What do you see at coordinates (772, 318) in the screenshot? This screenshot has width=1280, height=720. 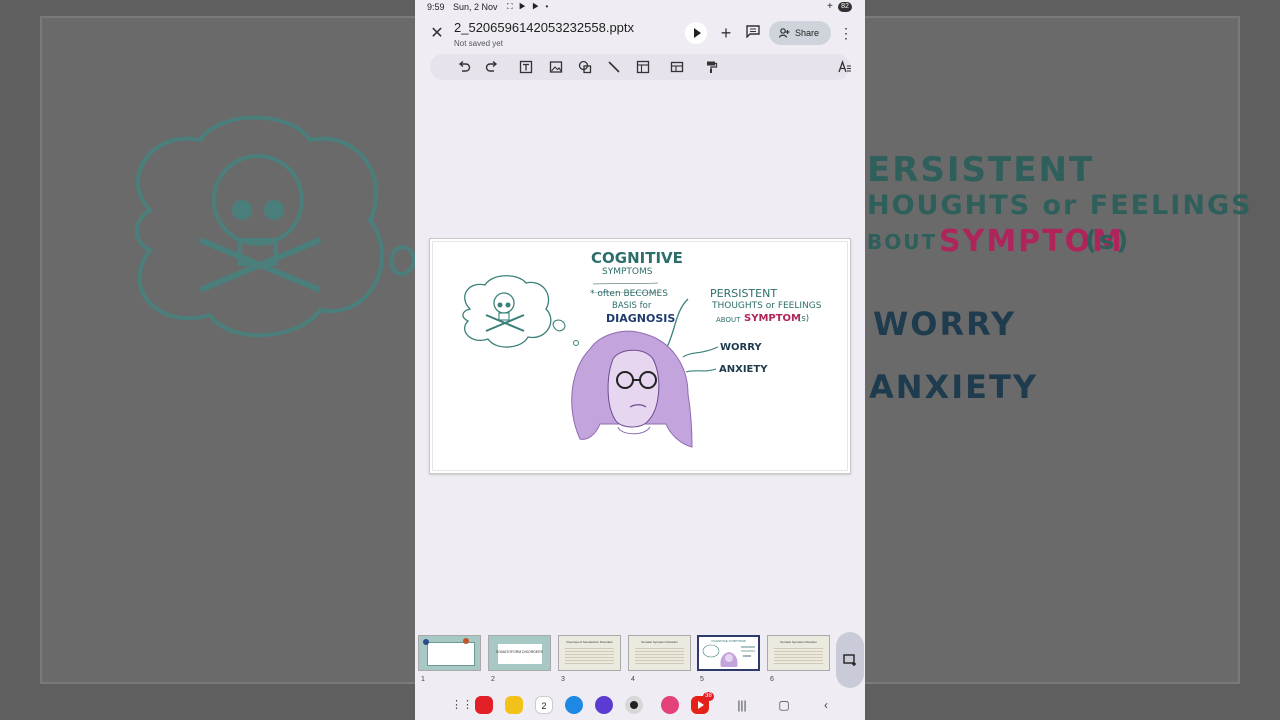 I see `slide-symptom-highlight: SYMPTOM` at bounding box center [772, 318].